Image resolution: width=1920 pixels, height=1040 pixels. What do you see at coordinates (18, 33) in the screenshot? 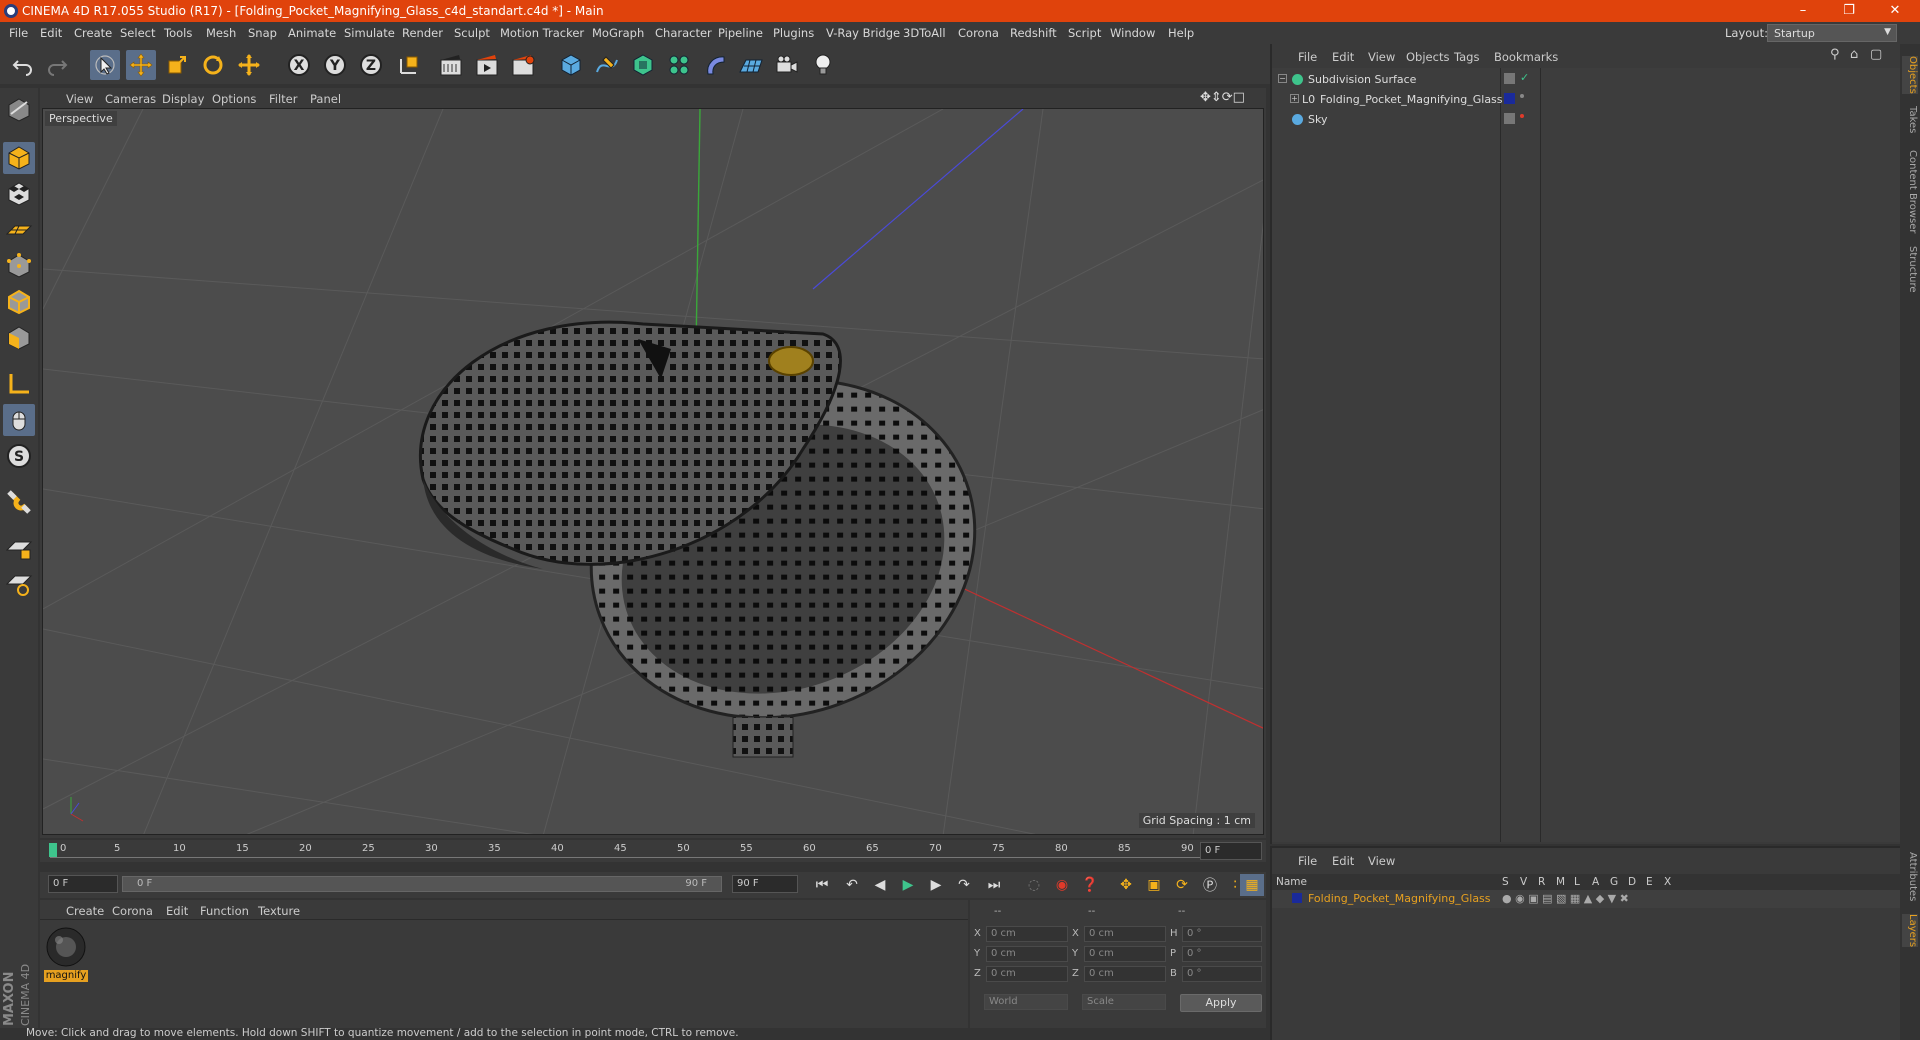
I see `menu-file: File` at bounding box center [18, 33].